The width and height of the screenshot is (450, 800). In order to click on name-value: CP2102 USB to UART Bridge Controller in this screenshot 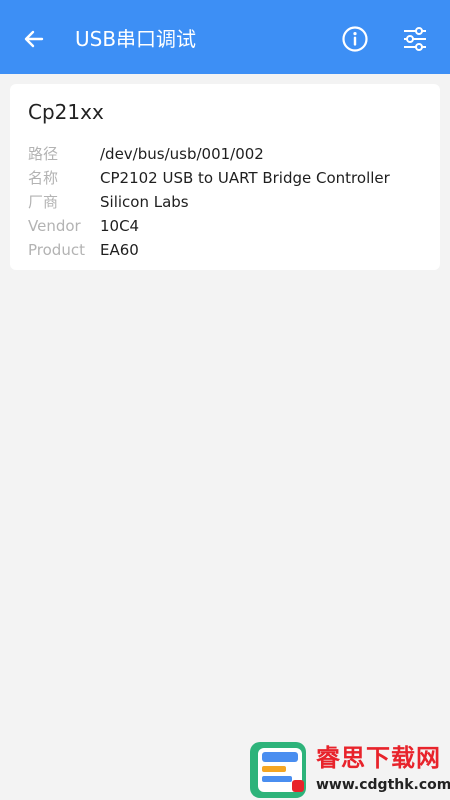, I will do `click(245, 178)`.